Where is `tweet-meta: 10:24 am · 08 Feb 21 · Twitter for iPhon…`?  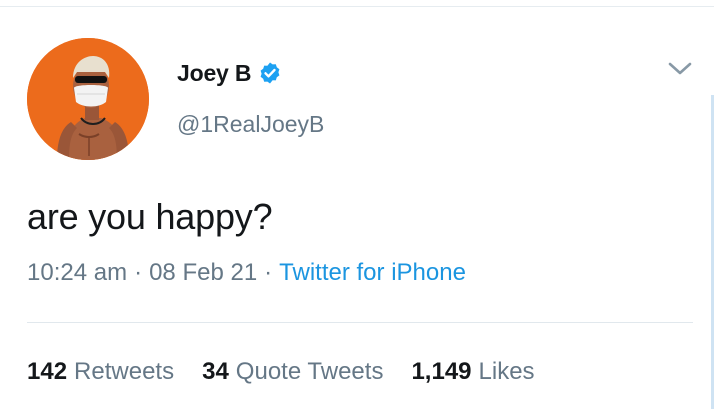
tweet-meta: 10:24 am · 08 Feb 21 · Twitter for iPhon… is located at coordinates (246, 273).